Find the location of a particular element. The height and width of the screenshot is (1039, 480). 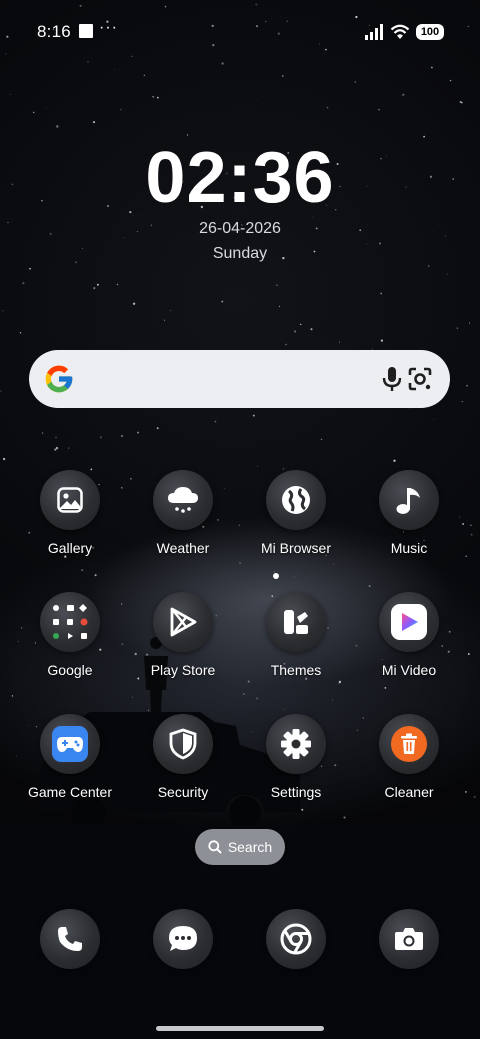

app-themes: Themes is located at coordinates (296, 647).